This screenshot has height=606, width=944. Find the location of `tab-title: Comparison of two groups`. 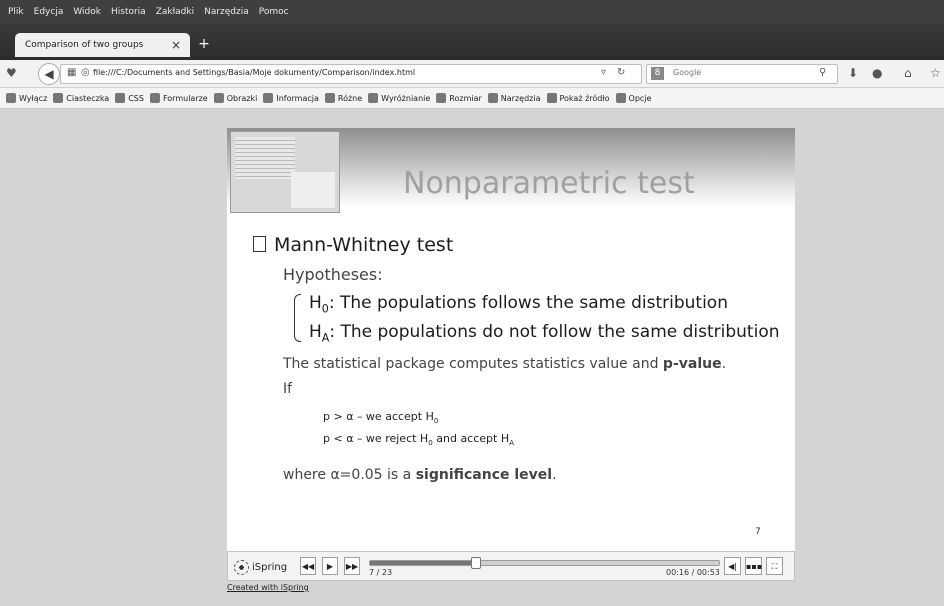

tab-title: Comparison of two groups is located at coordinates (84, 45).